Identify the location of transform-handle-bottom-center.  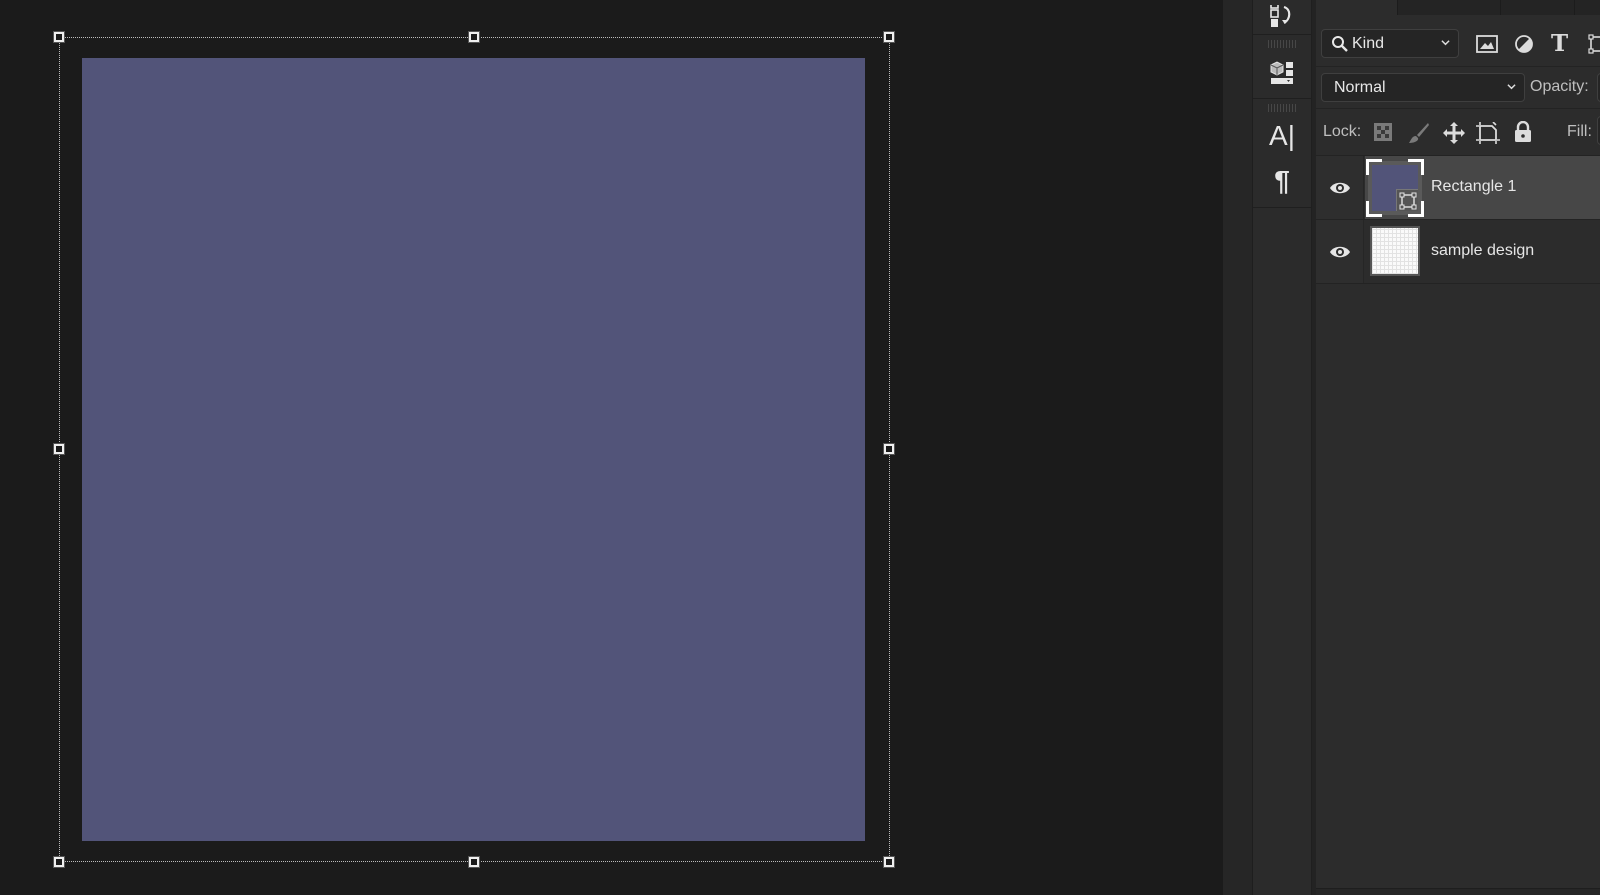
(474, 862).